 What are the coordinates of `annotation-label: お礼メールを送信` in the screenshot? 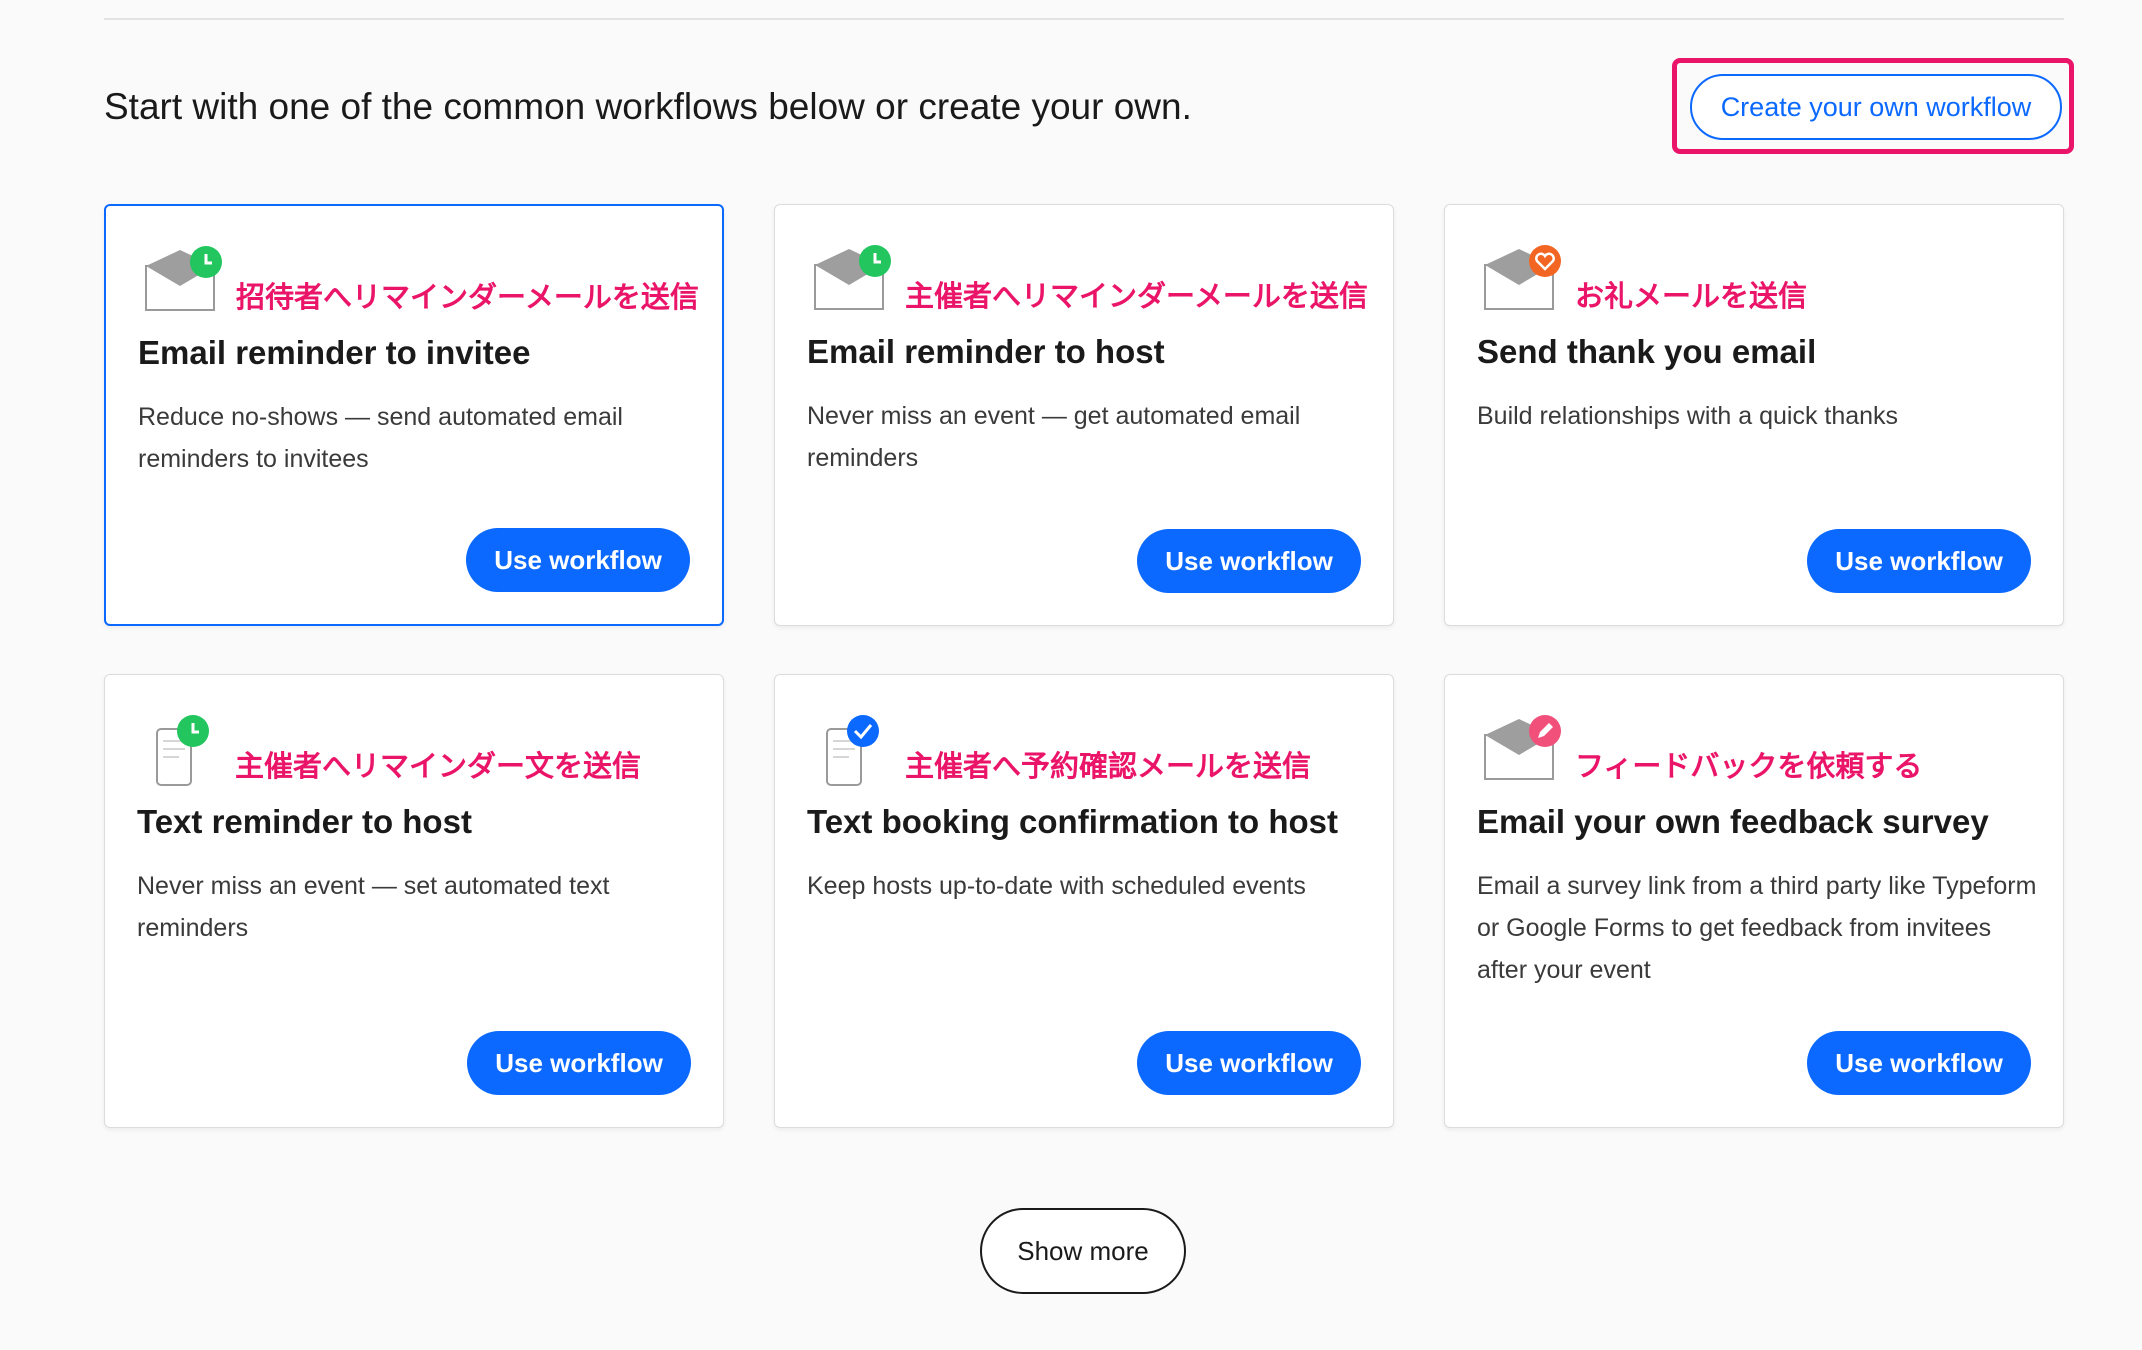 It's located at (1691, 296).